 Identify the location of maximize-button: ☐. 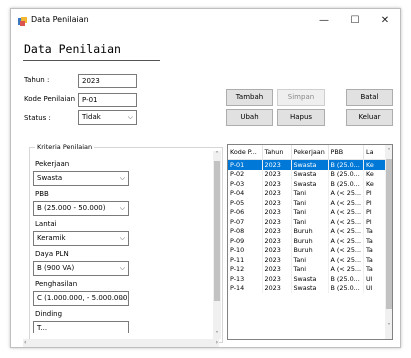
(355, 21).